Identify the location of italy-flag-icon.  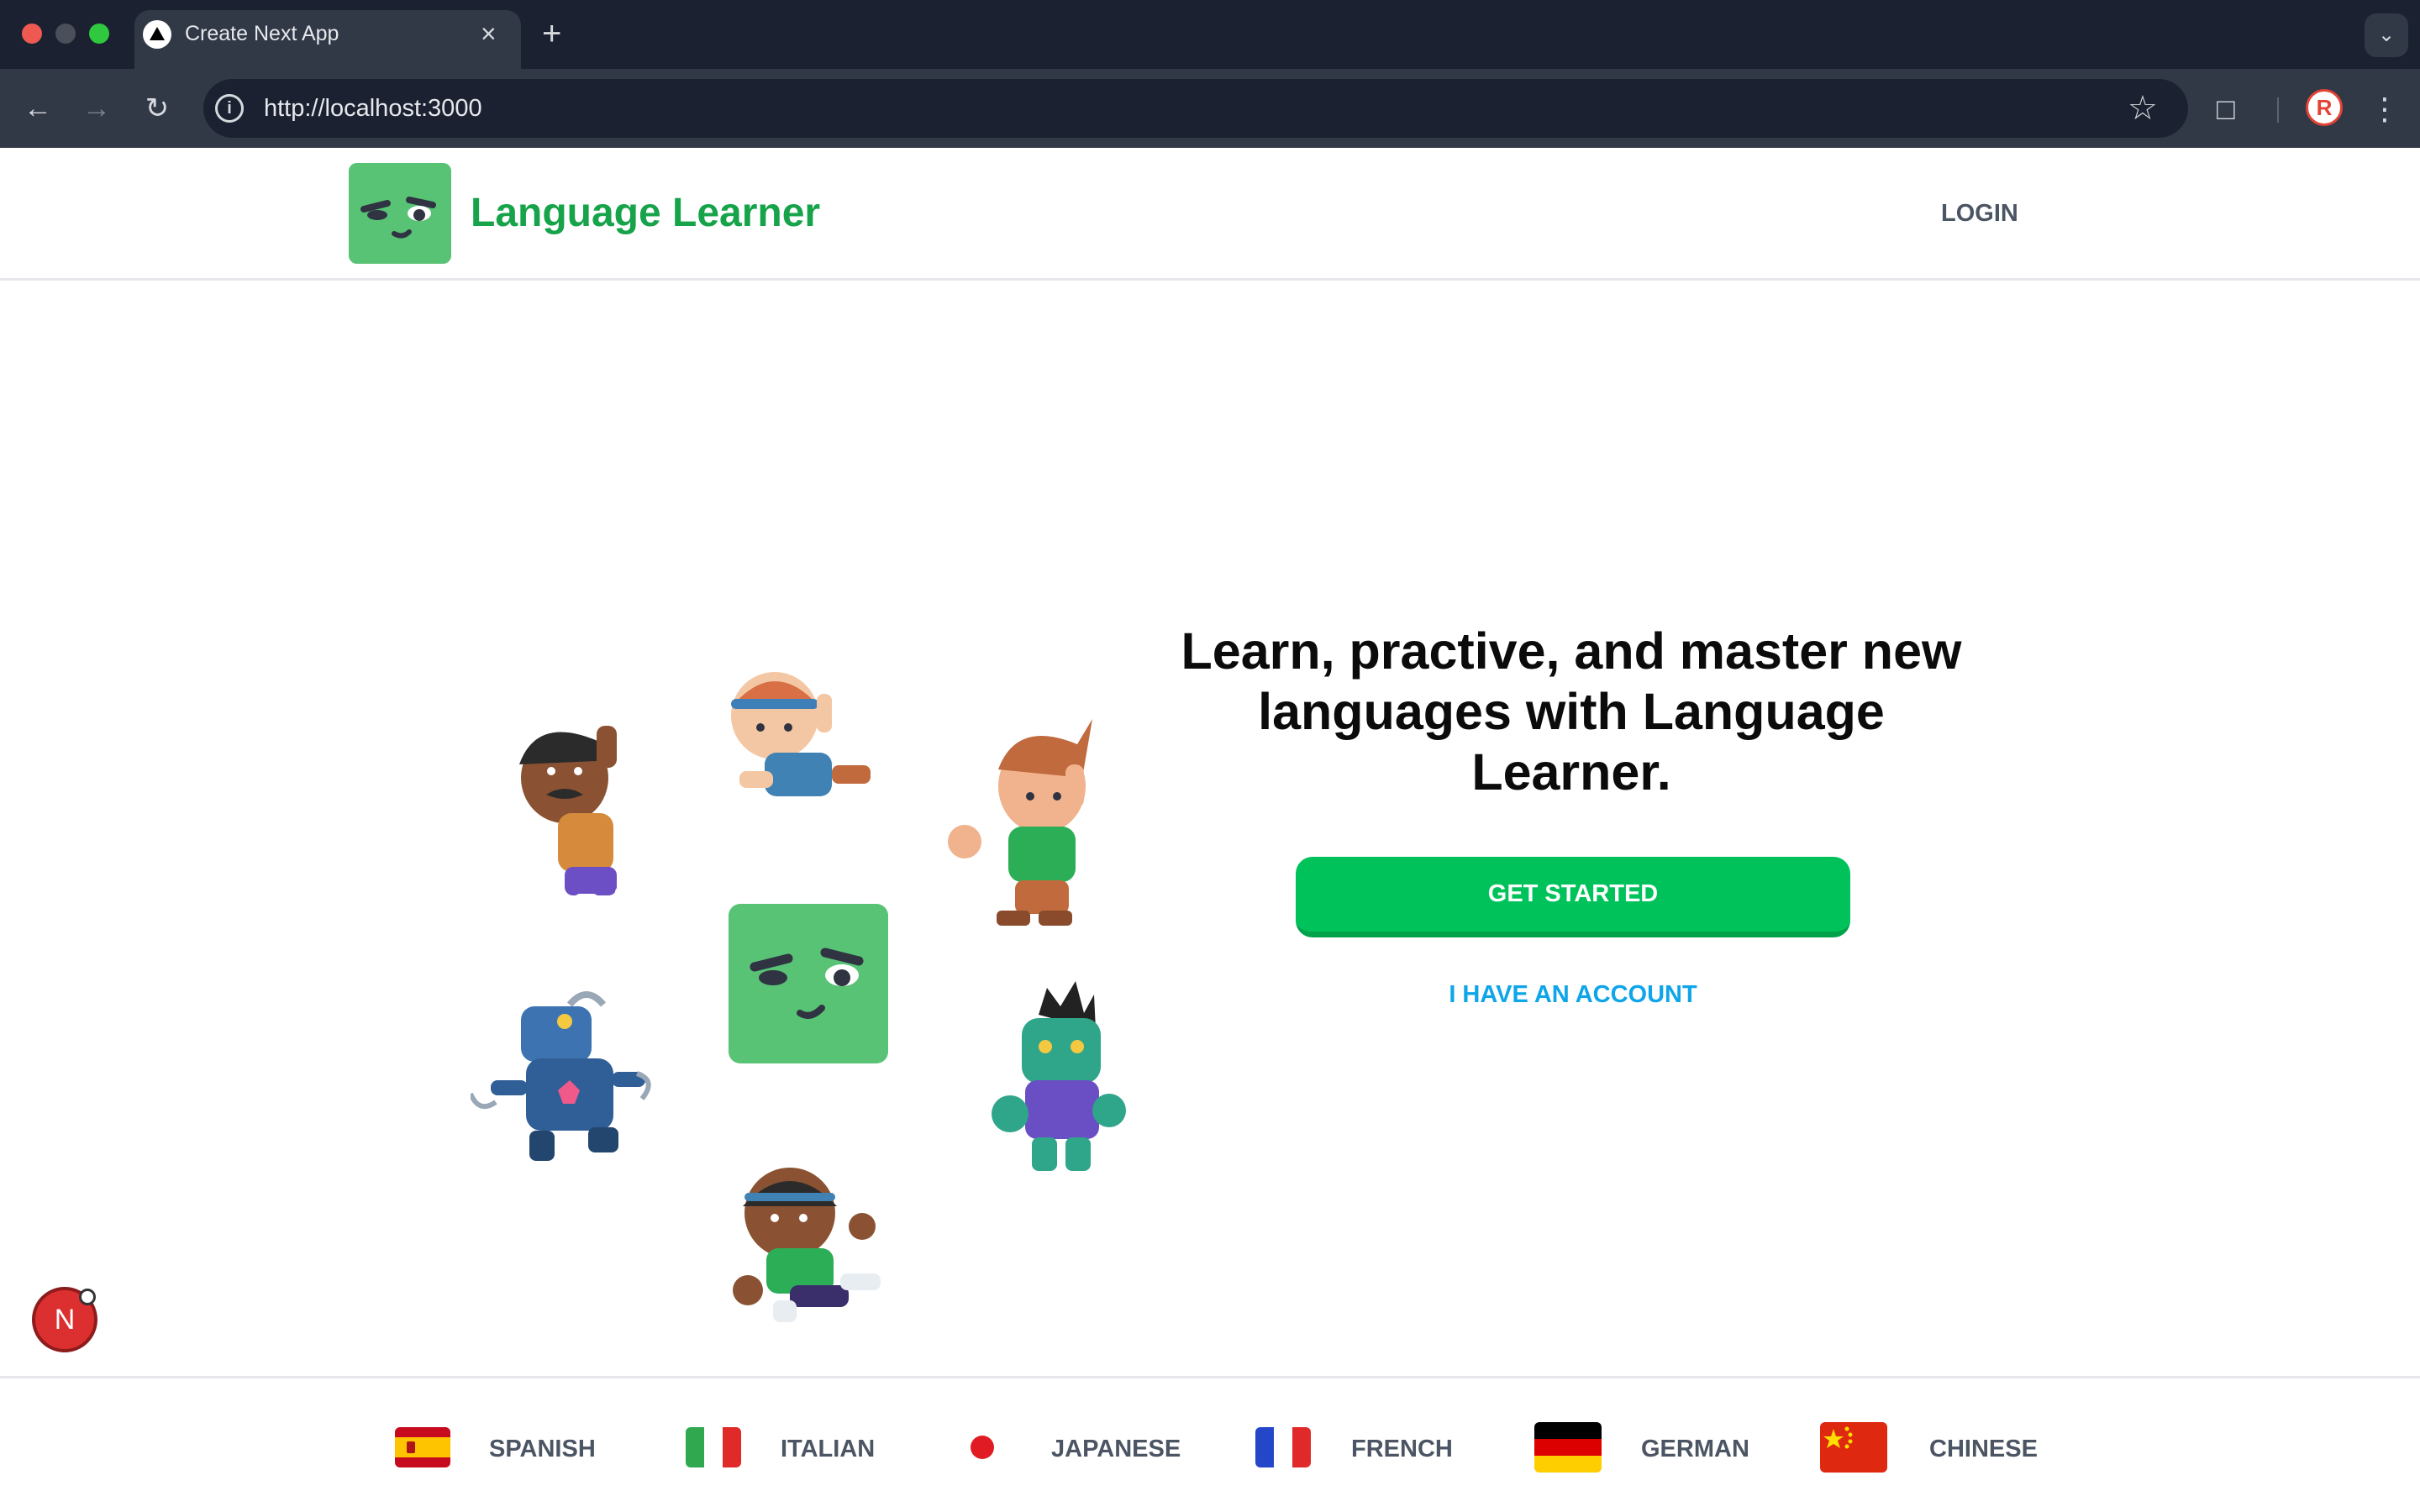
(713, 1447).